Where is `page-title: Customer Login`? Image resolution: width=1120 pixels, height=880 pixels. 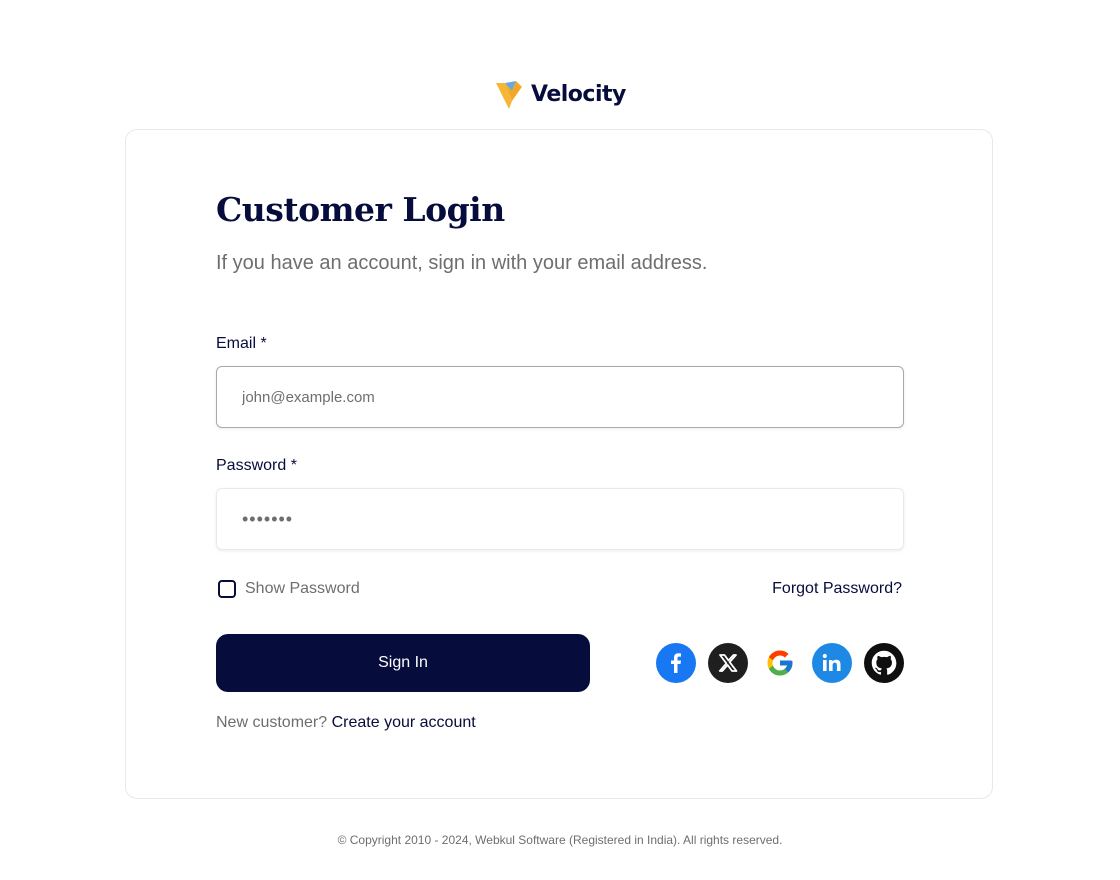
page-title: Customer Login is located at coordinates (360, 209).